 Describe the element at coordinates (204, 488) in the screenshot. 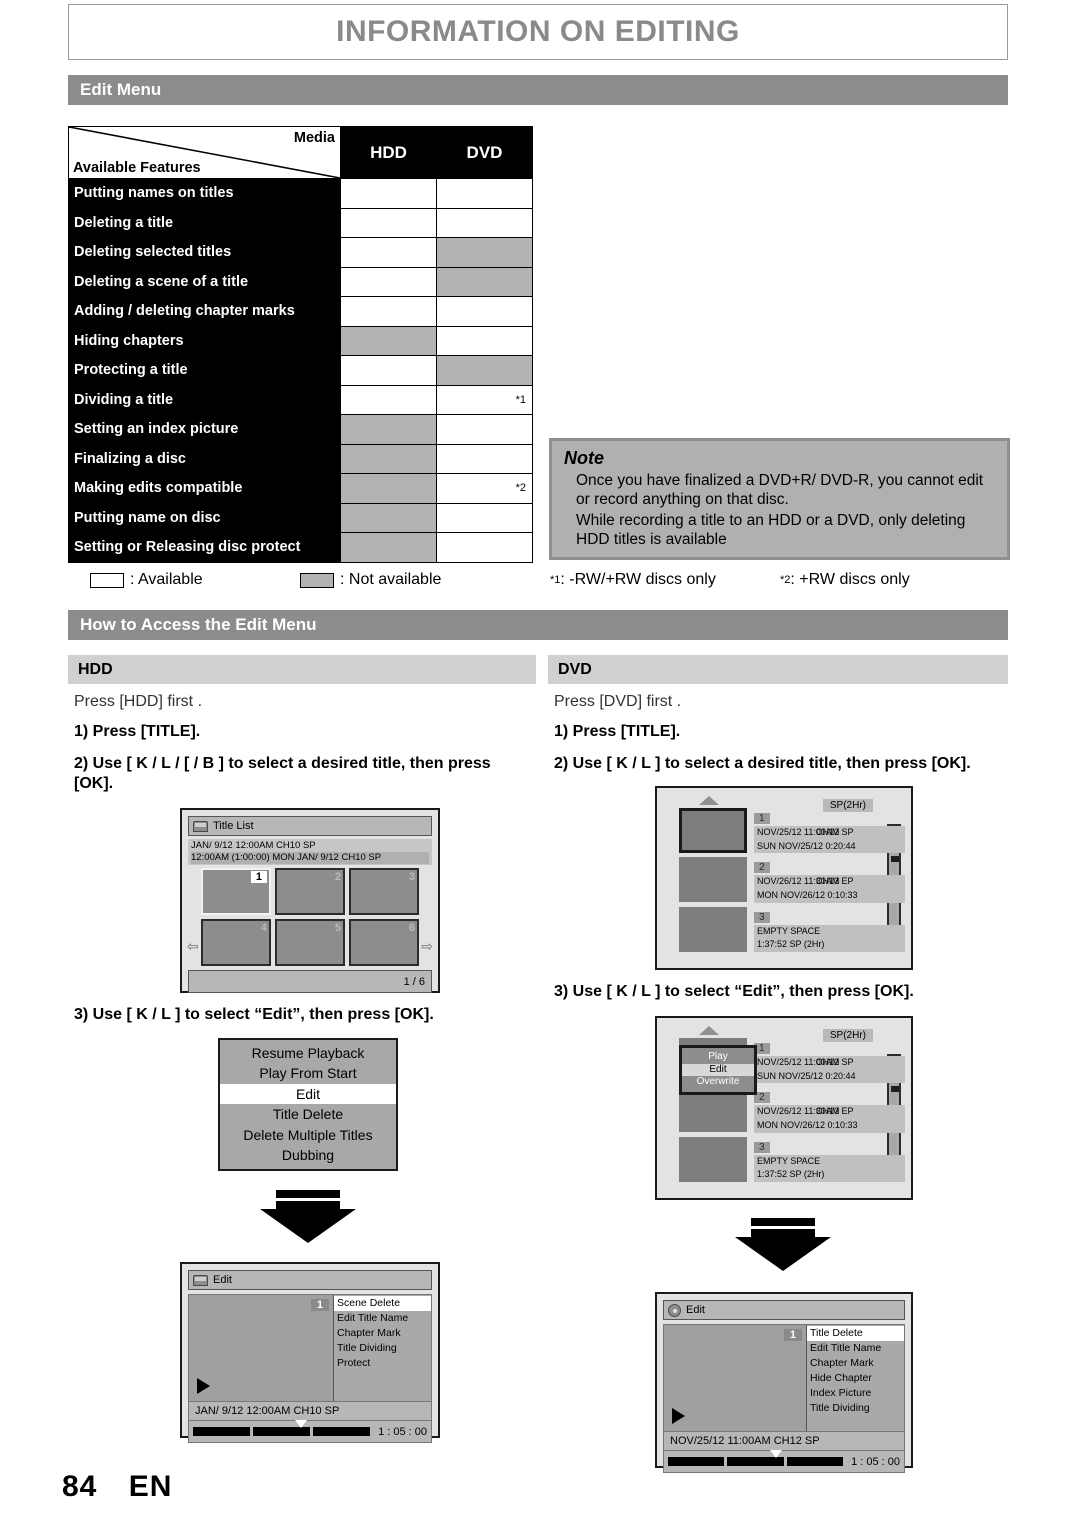

I see `feature-name-cell: Making edits compatible` at that location.